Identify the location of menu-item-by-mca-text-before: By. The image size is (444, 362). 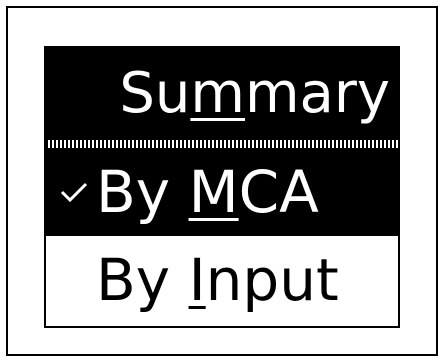
(142, 192).